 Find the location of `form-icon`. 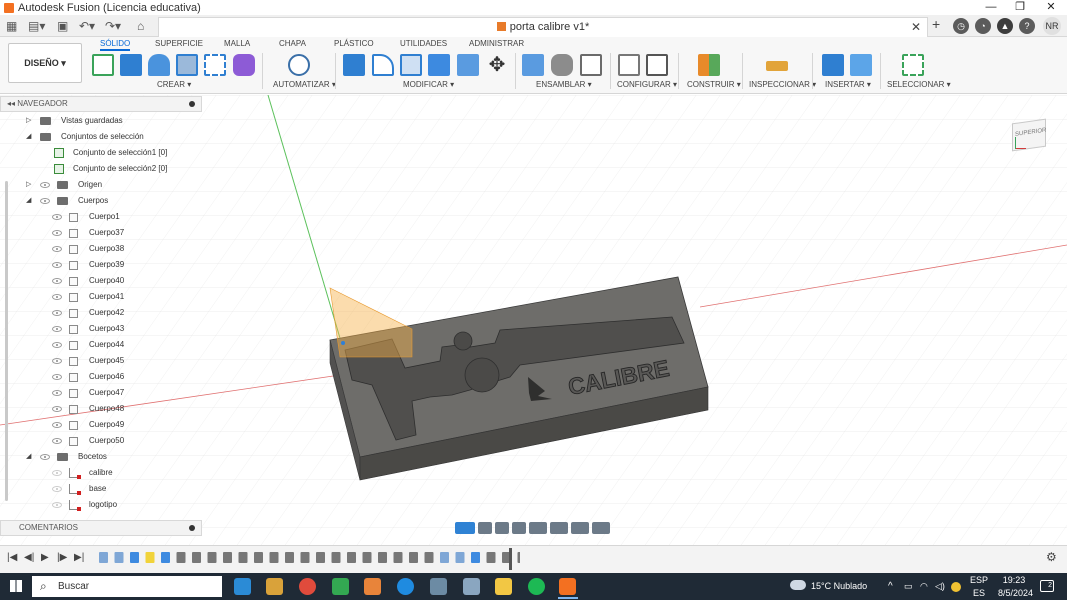

form-icon is located at coordinates (244, 65).